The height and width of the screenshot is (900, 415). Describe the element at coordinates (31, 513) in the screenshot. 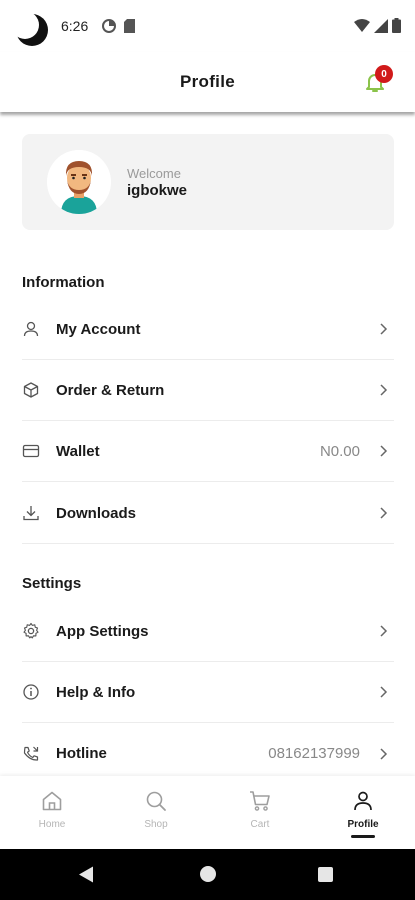

I see `download-icon` at that location.